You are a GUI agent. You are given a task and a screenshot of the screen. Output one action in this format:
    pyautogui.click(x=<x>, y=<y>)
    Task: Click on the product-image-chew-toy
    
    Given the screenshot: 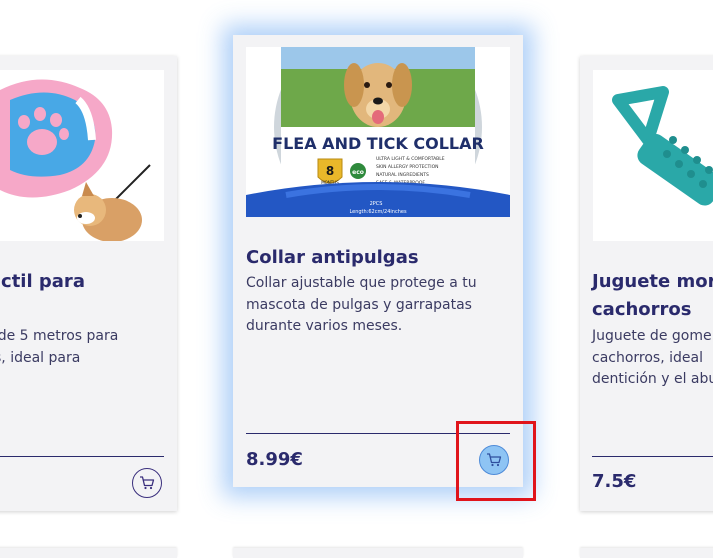 What is the action you would take?
    pyautogui.click(x=653, y=155)
    